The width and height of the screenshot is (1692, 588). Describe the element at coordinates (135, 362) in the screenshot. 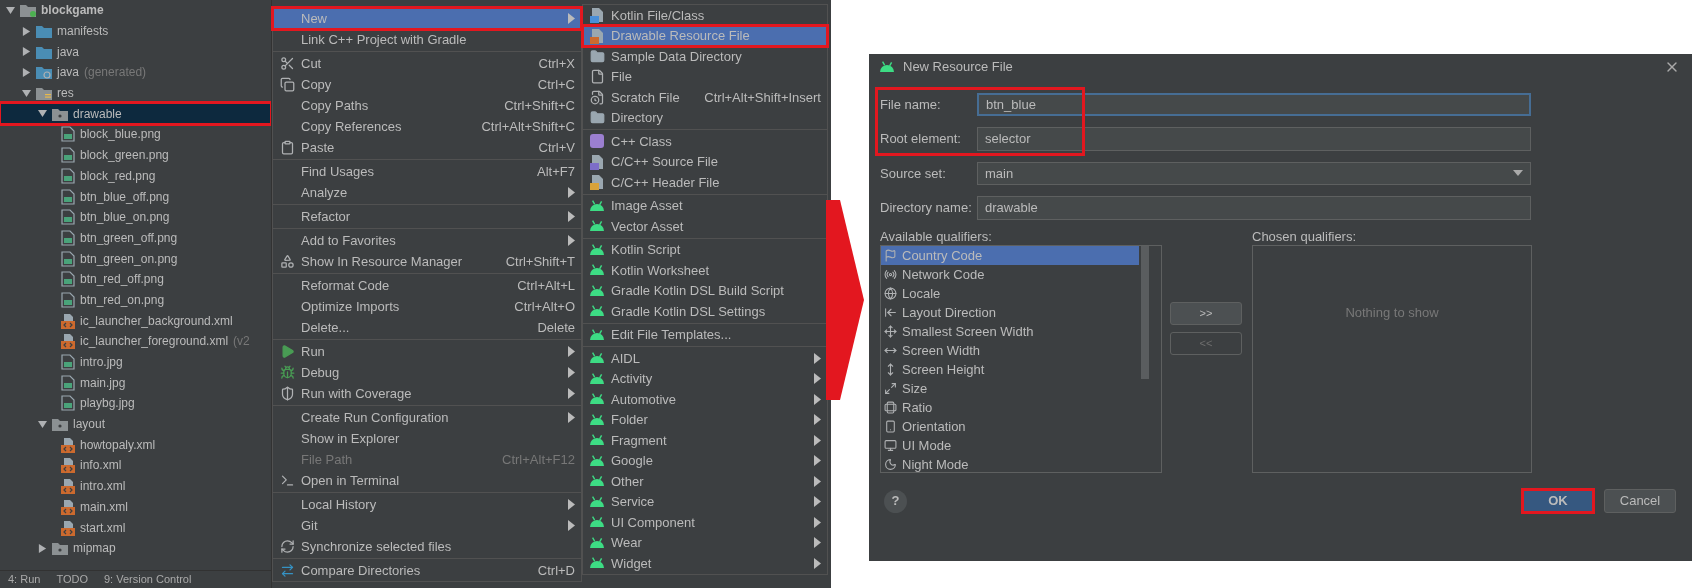

I see `tree-item: intro.jpg` at that location.